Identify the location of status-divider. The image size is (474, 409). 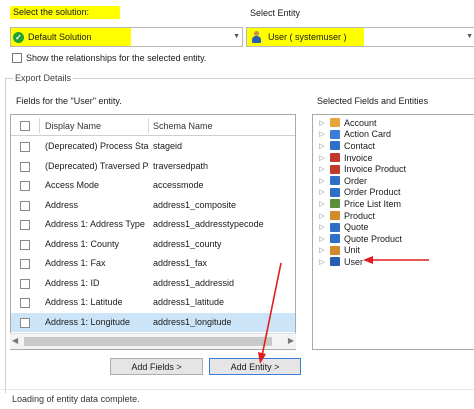
(237, 389).